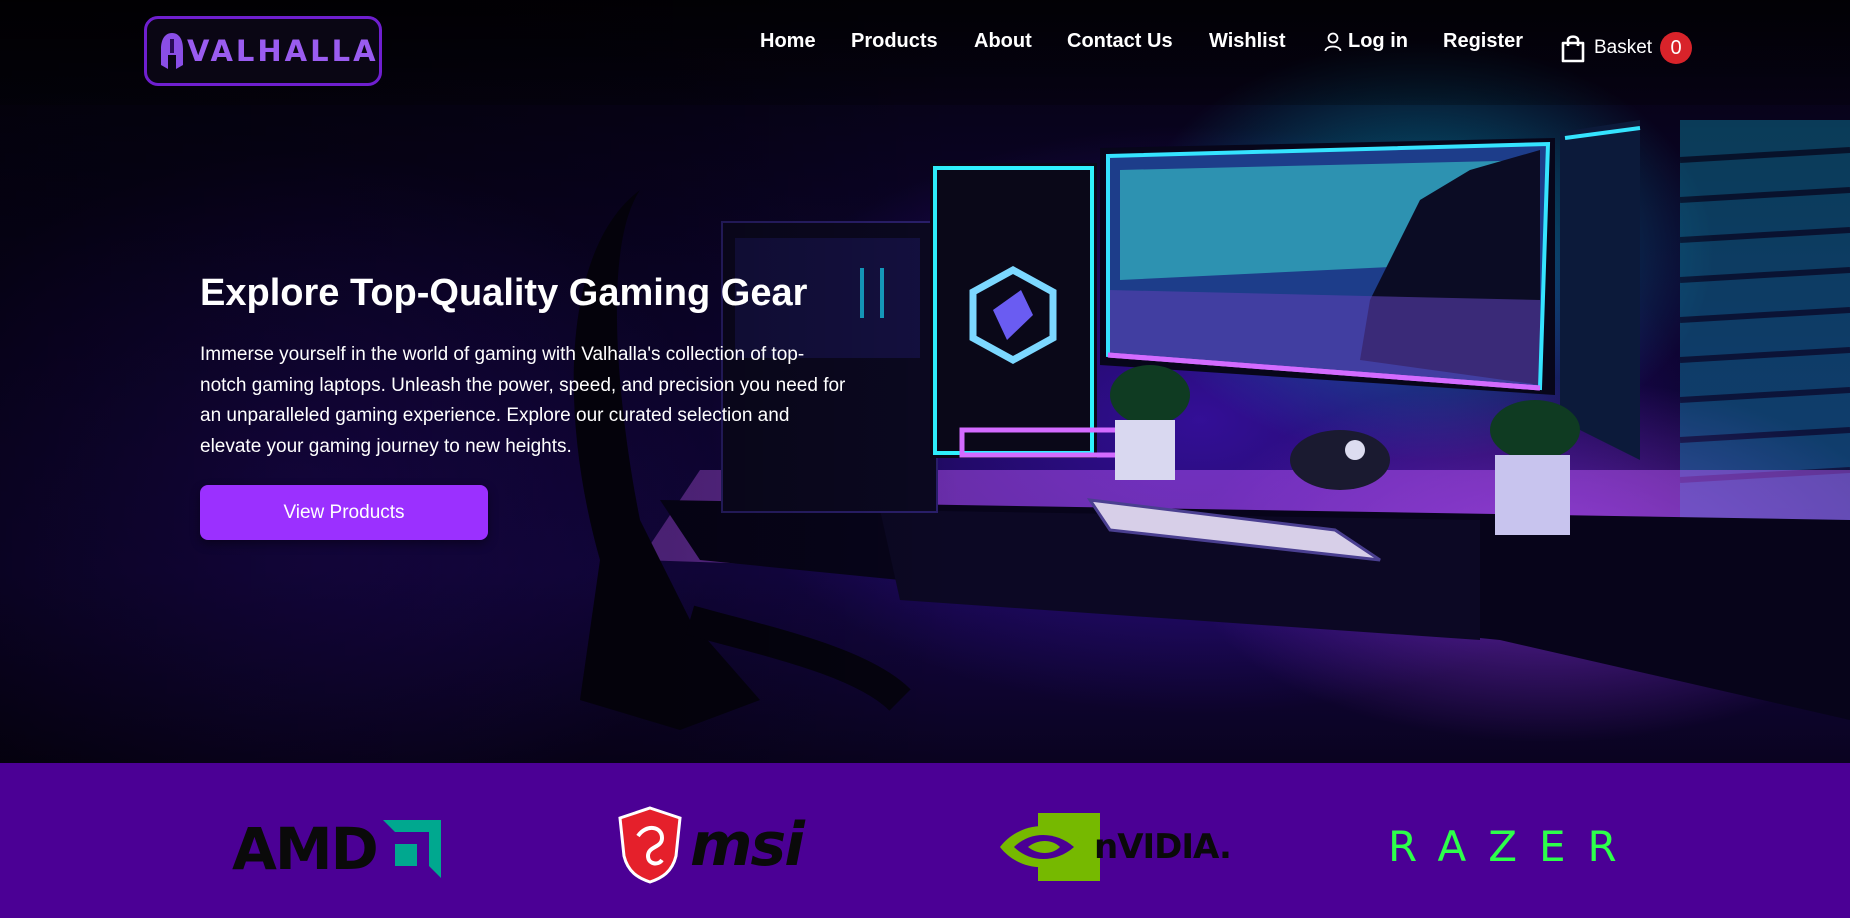 The width and height of the screenshot is (1850, 918). I want to click on razer-wordmark: RAZER, so click(1513, 846).